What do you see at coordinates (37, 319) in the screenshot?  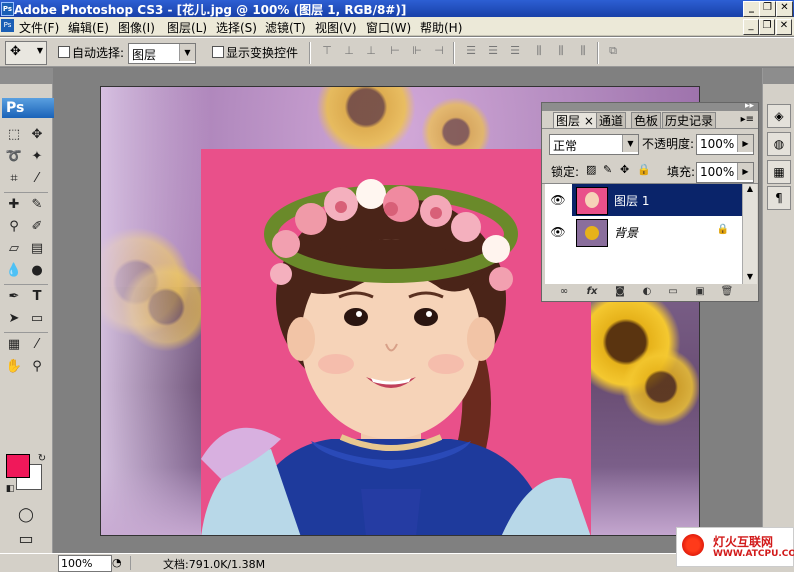 I see `shape-tool-icon: ▭` at bounding box center [37, 319].